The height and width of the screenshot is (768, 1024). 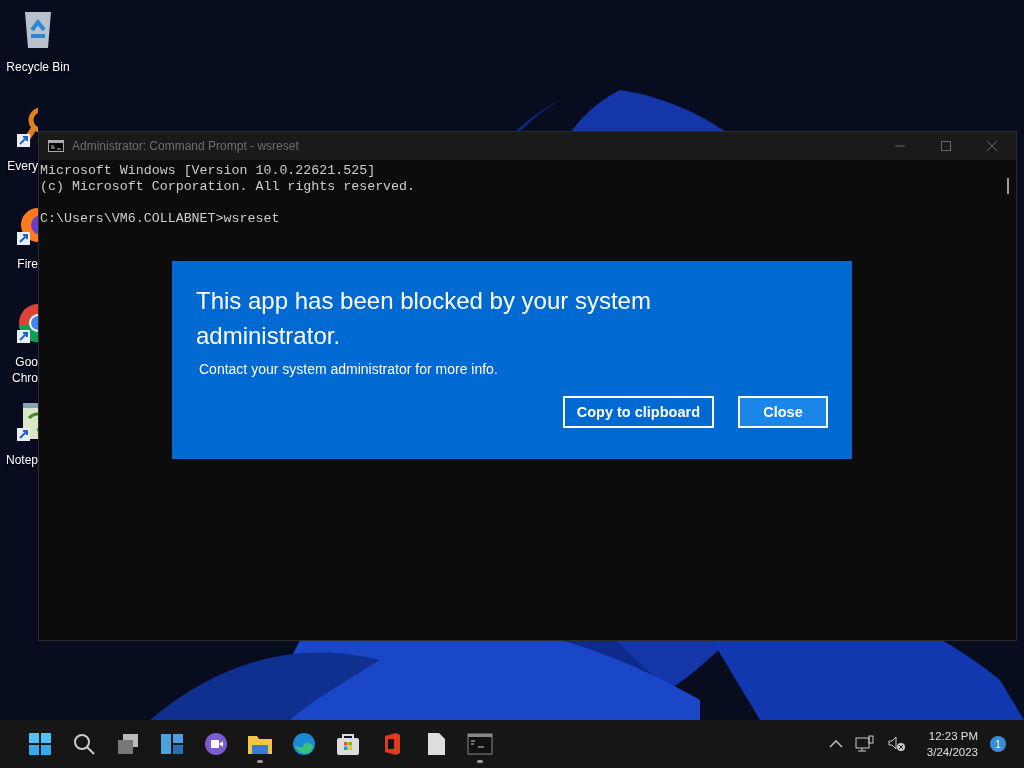 What do you see at coordinates (40, 744) in the screenshot?
I see `start-icon` at bounding box center [40, 744].